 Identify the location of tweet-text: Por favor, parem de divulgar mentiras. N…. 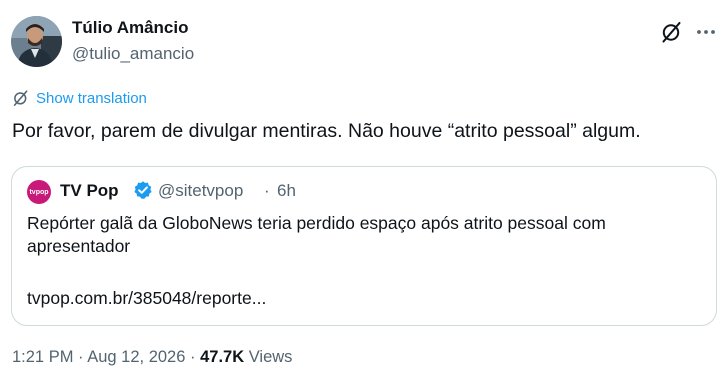
(326, 131).